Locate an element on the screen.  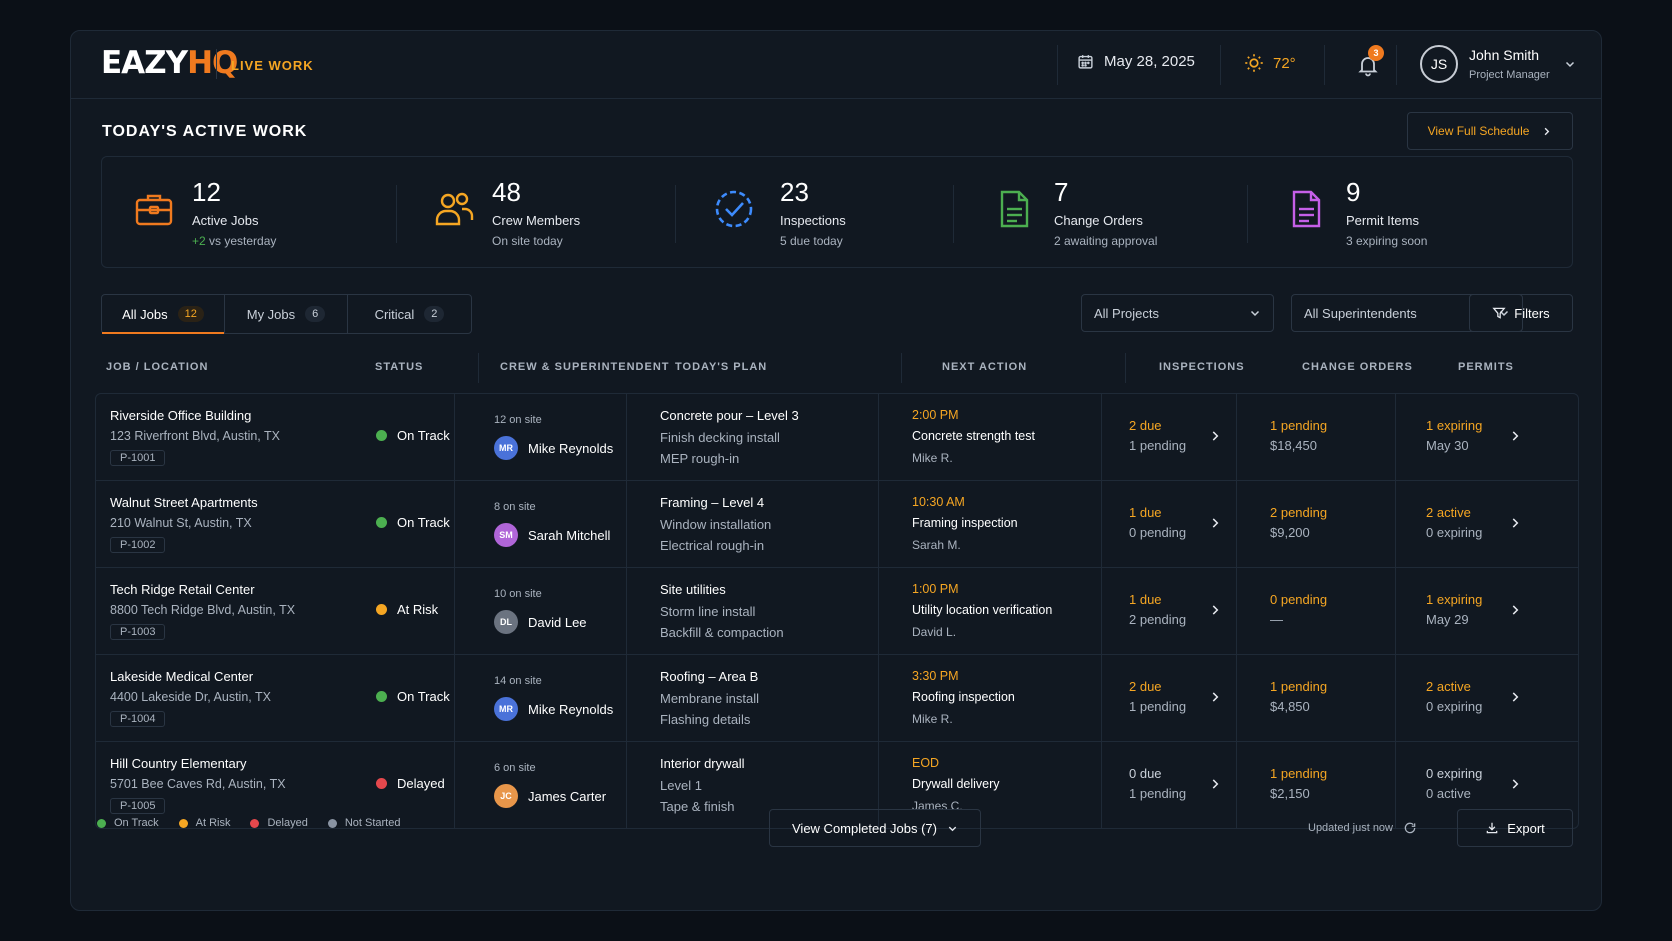
export-button: Export is located at coordinates (1515, 828).